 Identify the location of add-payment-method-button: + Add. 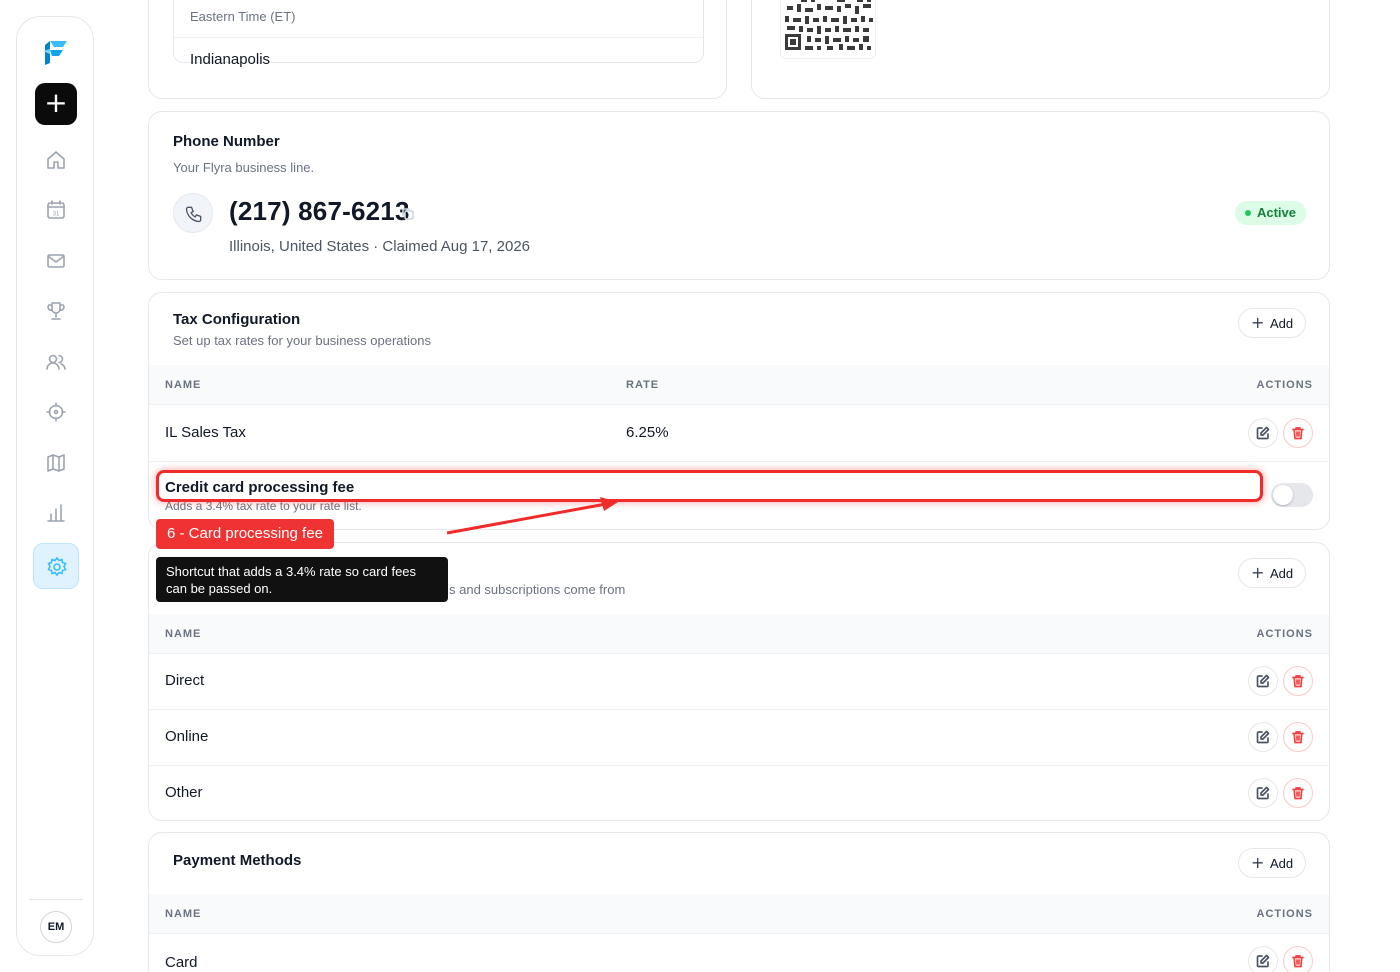
(1272, 863).